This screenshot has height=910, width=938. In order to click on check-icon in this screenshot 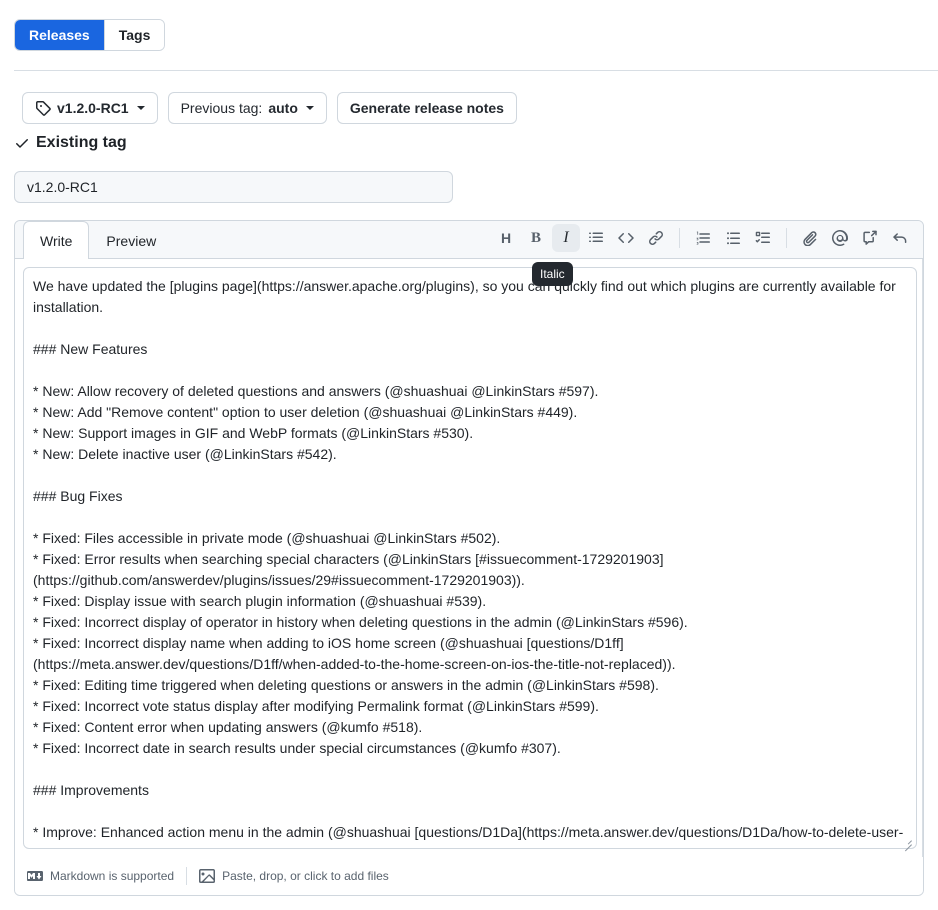, I will do `click(22, 143)`.